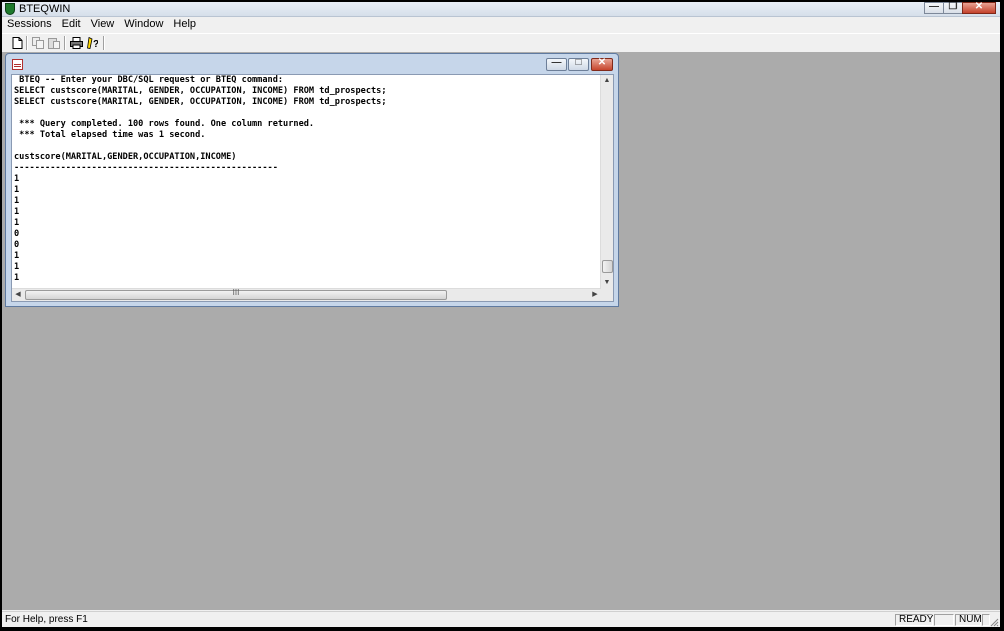 This screenshot has height=631, width=1004. I want to click on menu-help: Help, so click(184, 24).